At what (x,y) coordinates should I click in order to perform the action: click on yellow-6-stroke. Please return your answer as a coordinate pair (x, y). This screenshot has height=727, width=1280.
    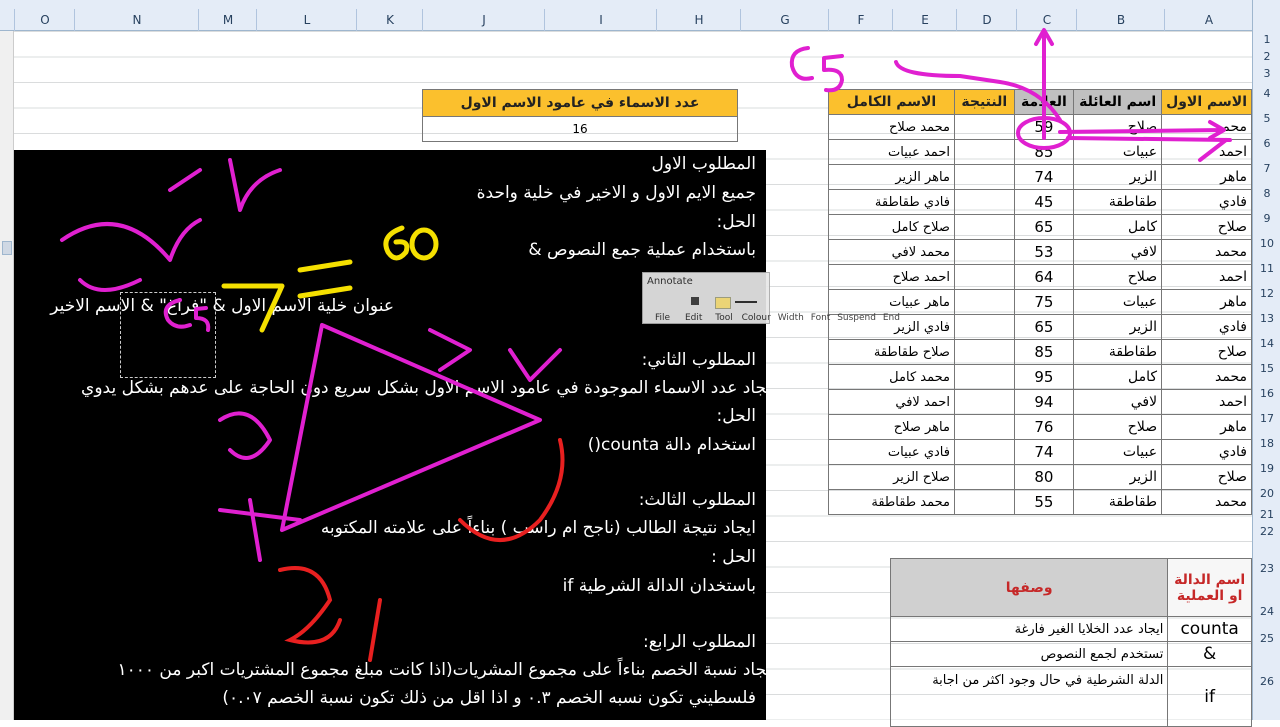
    Looking at the image, I should click on (396, 243).